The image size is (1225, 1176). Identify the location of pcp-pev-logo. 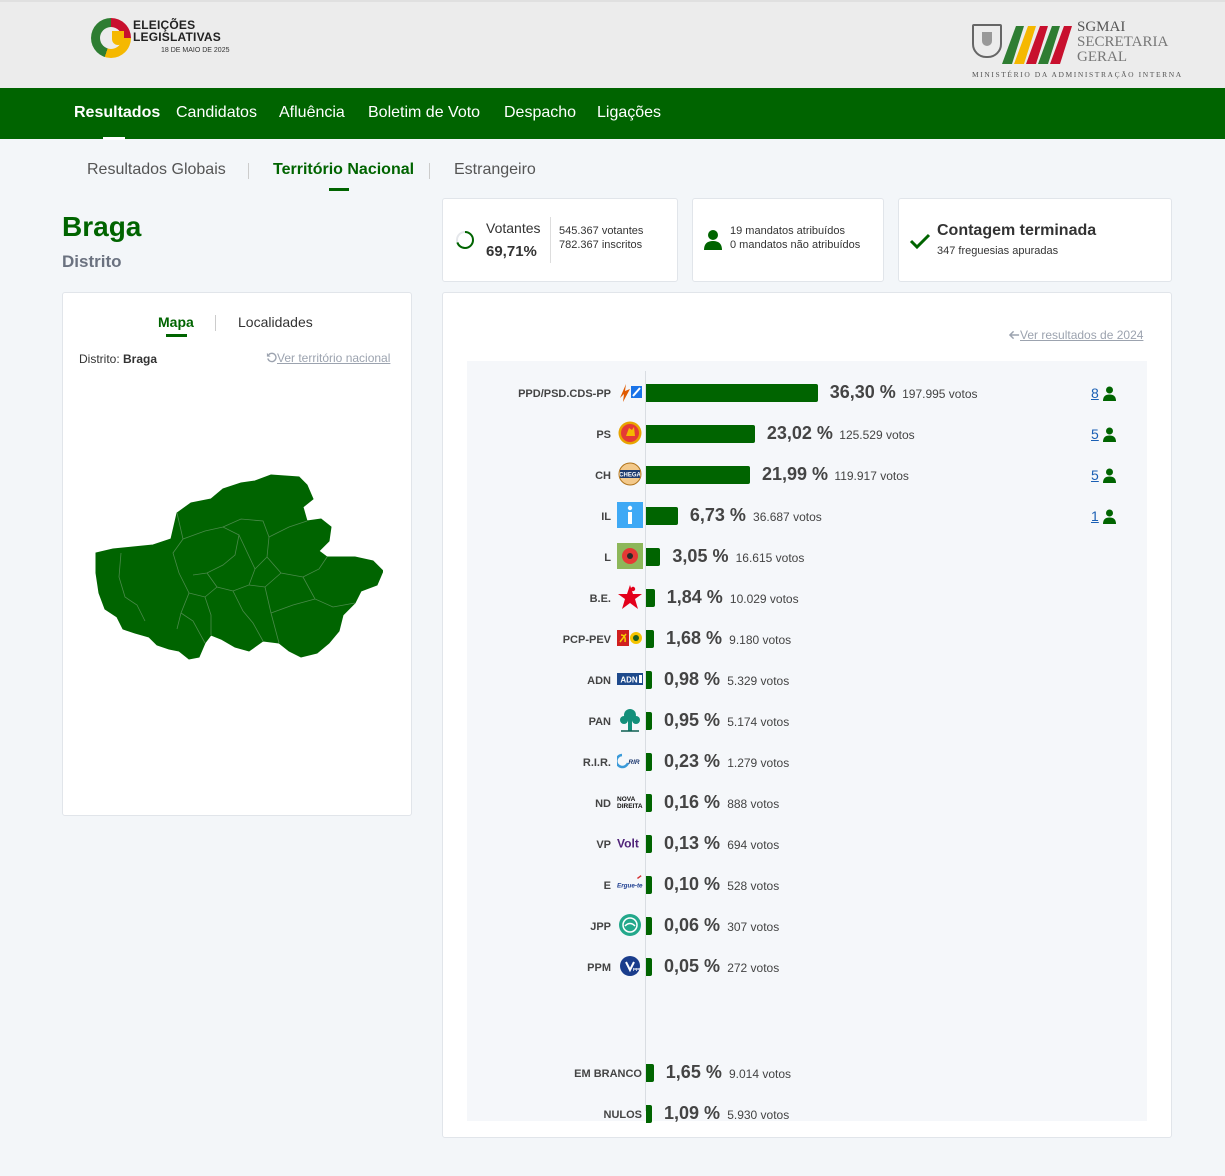
(630, 638).